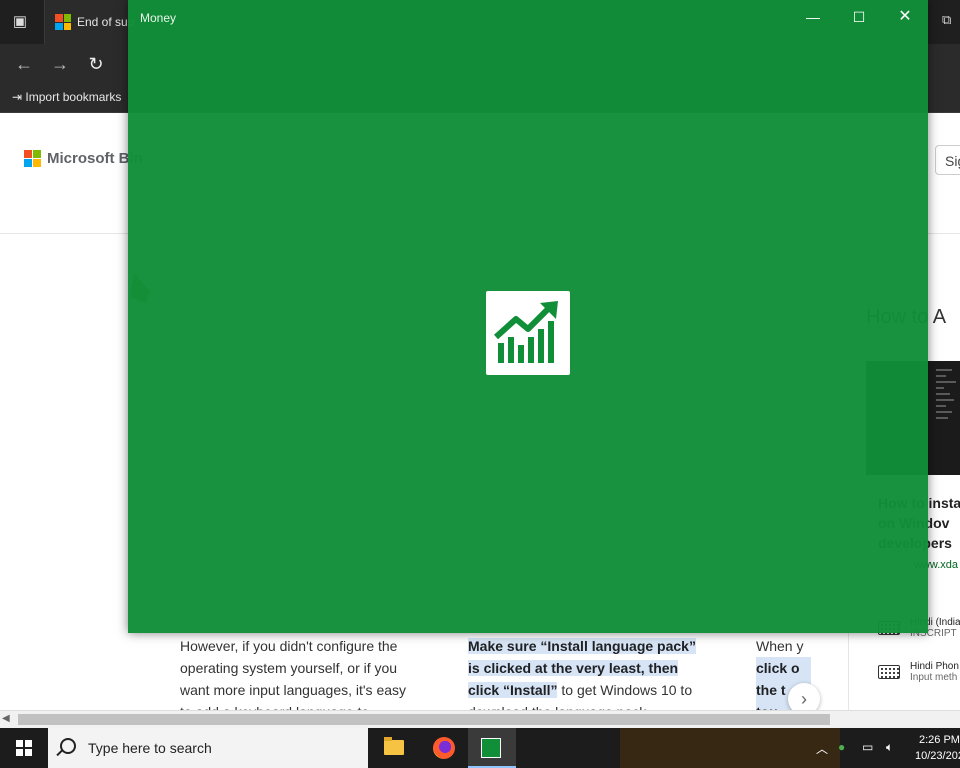 This screenshot has width=960, height=768. Describe the element at coordinates (822, 748) in the screenshot. I see `show-hidden-icons: ︿` at that location.